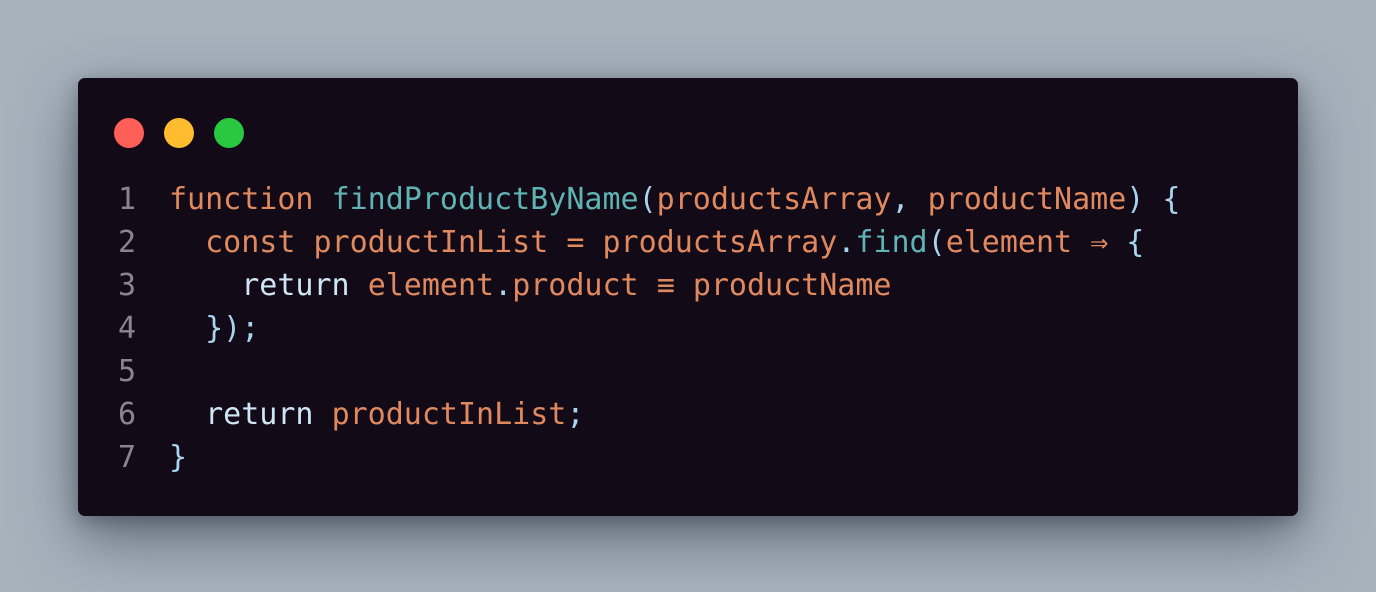 The height and width of the screenshot is (592, 1376). What do you see at coordinates (891, 242) in the screenshot?
I see `code-token: find` at bounding box center [891, 242].